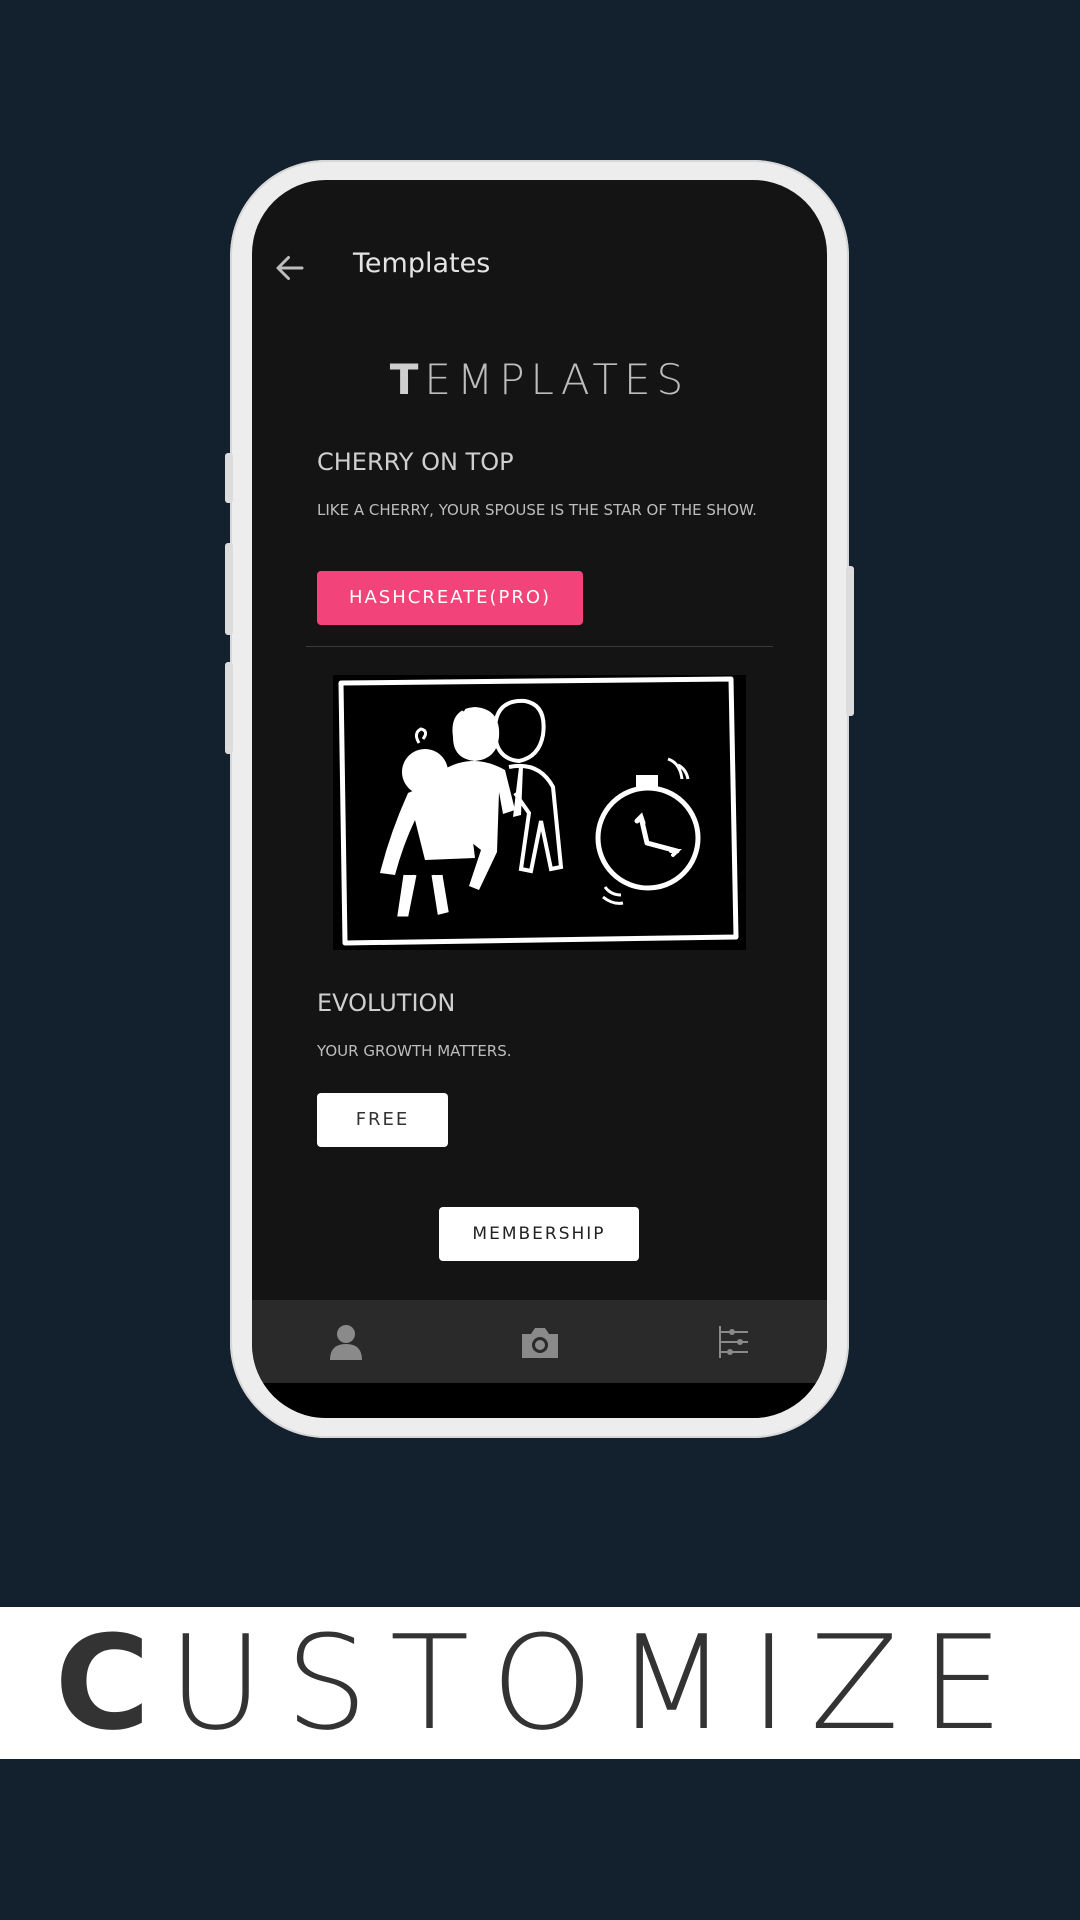 Image resolution: width=1080 pixels, height=1920 pixels. What do you see at coordinates (539, 1400) in the screenshot?
I see `system-navigation-bar` at bounding box center [539, 1400].